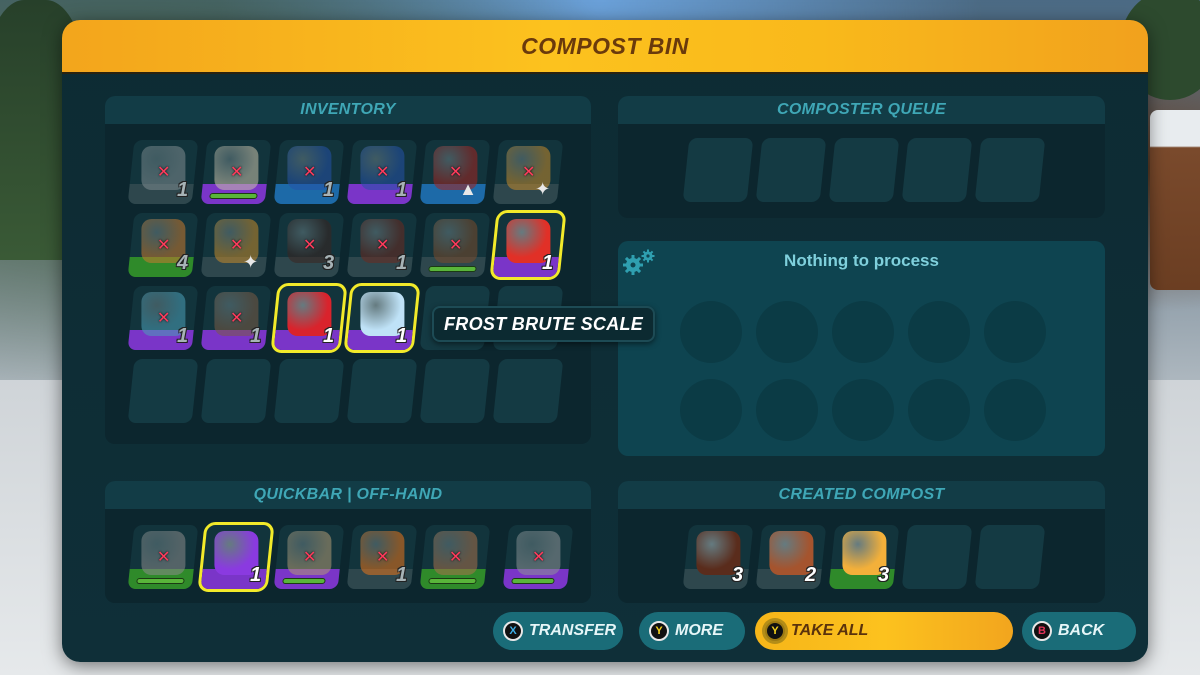  Describe the element at coordinates (538, 557) in the screenshot. I see `item-slot-shield: ✕` at that location.